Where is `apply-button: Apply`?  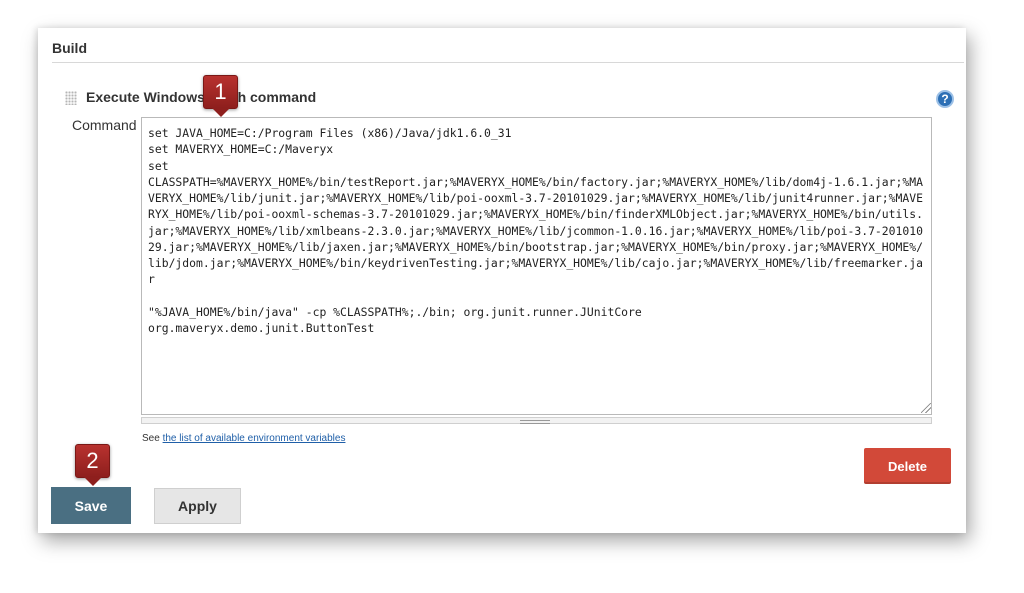
apply-button: Apply is located at coordinates (197, 506).